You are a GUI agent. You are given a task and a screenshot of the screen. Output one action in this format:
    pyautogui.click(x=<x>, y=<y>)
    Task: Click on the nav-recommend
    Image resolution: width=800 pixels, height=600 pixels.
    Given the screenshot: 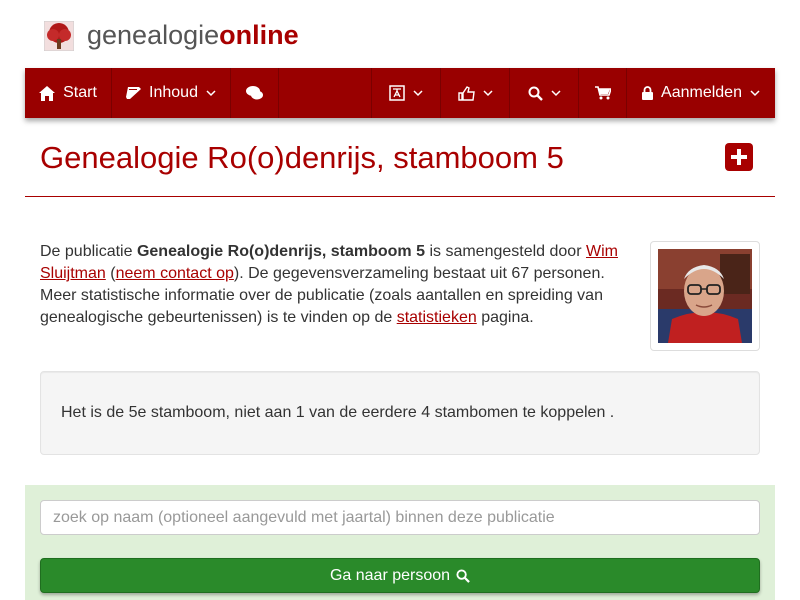 What is the action you would take?
    pyautogui.click(x=475, y=93)
    